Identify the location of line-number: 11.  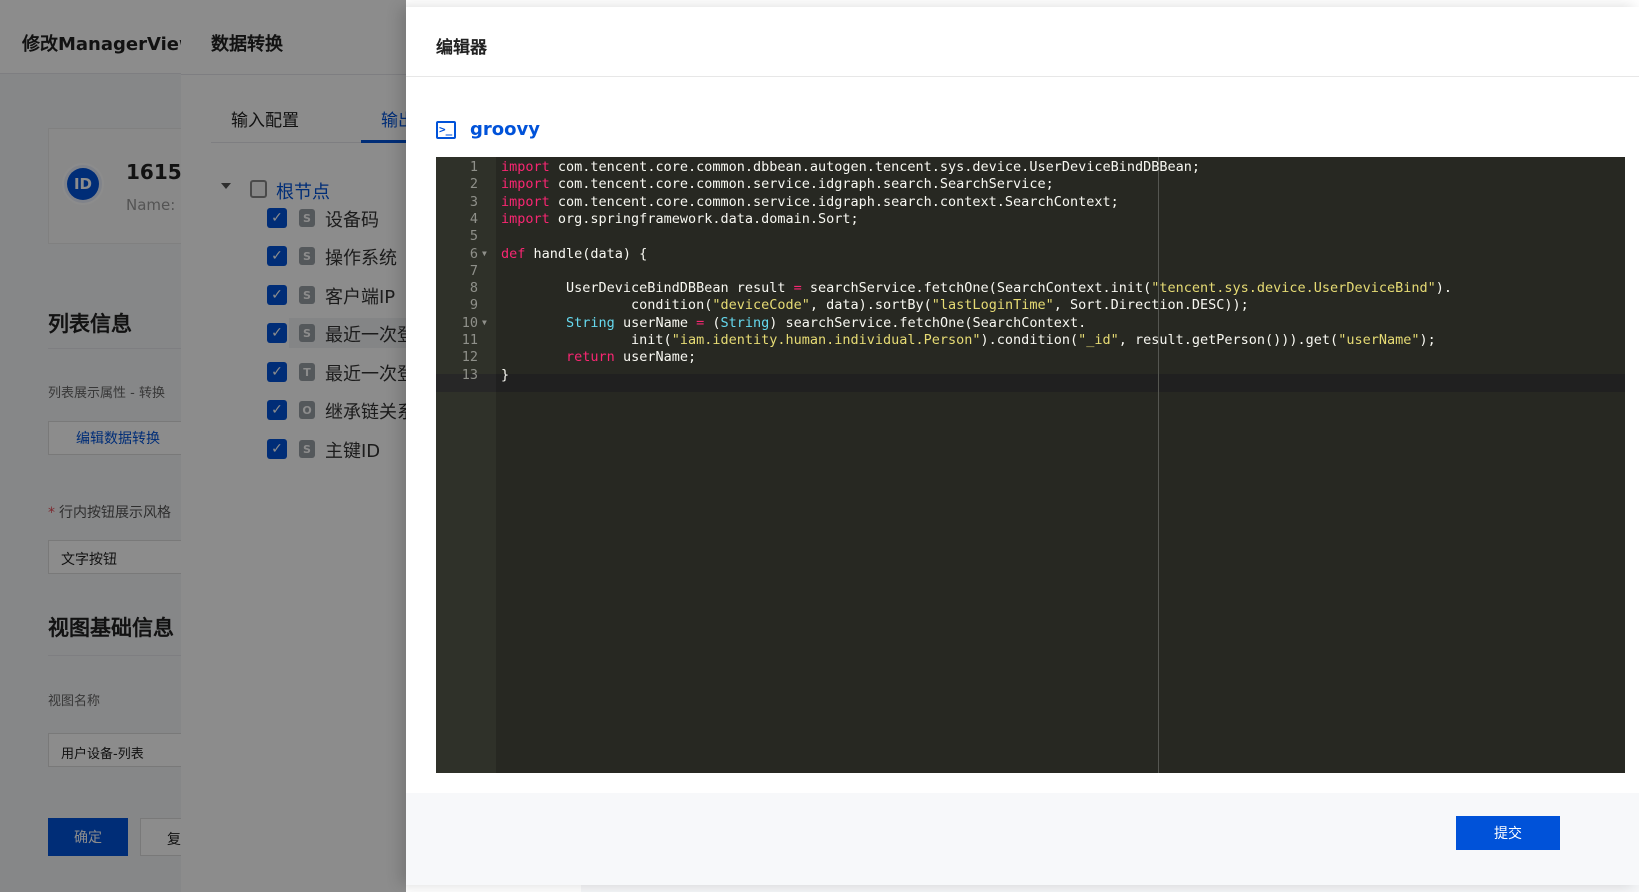
(469, 340).